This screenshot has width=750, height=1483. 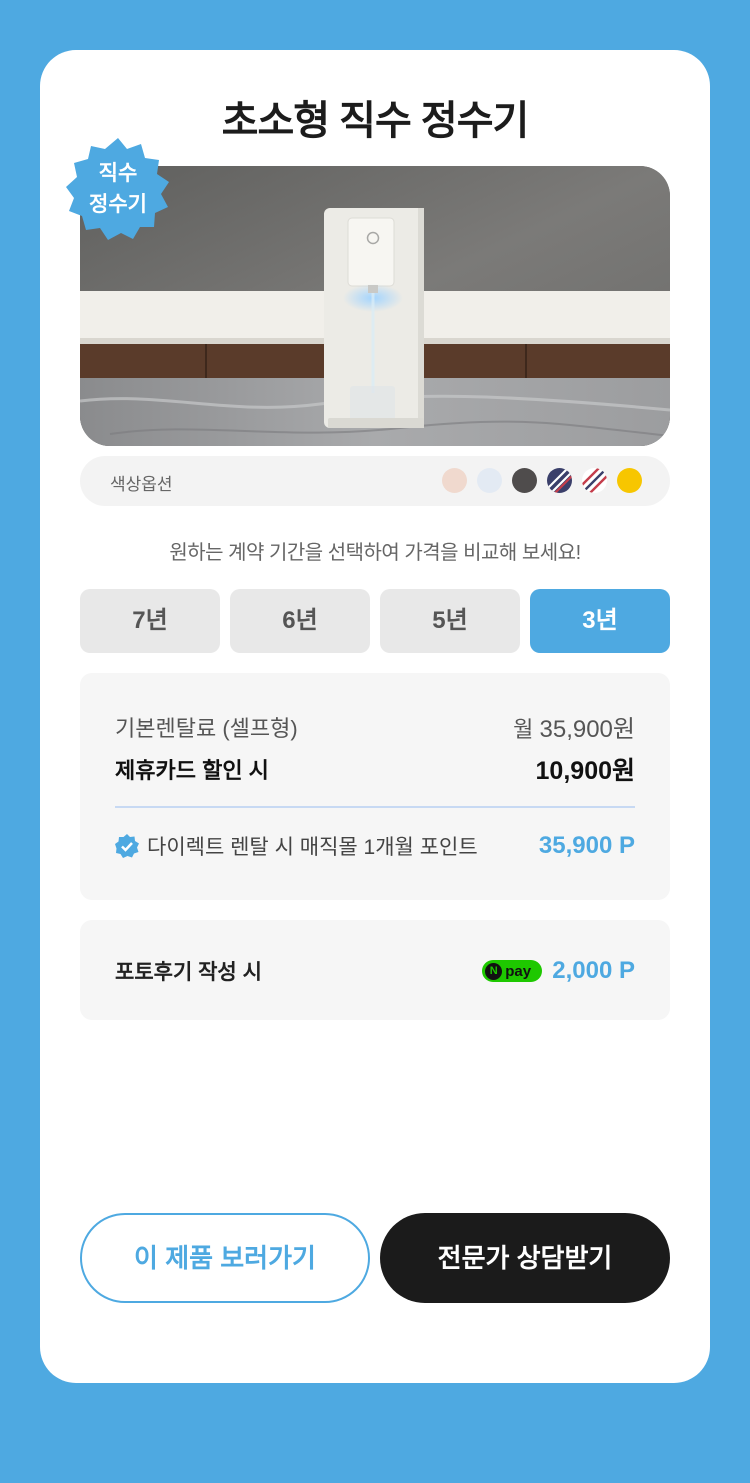 I want to click on badge-line-1: 직수, so click(x=118, y=173).